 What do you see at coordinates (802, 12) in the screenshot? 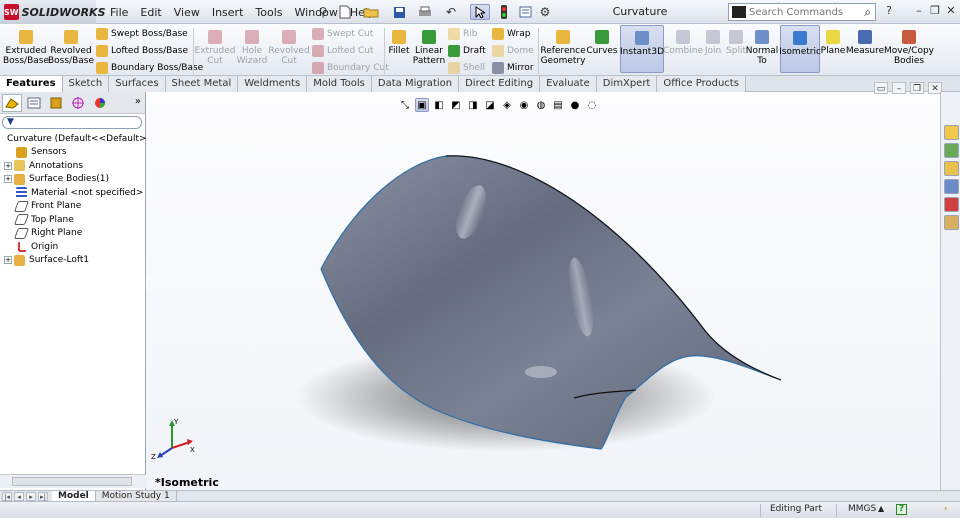
I see `search-commands: ⌕` at bounding box center [802, 12].